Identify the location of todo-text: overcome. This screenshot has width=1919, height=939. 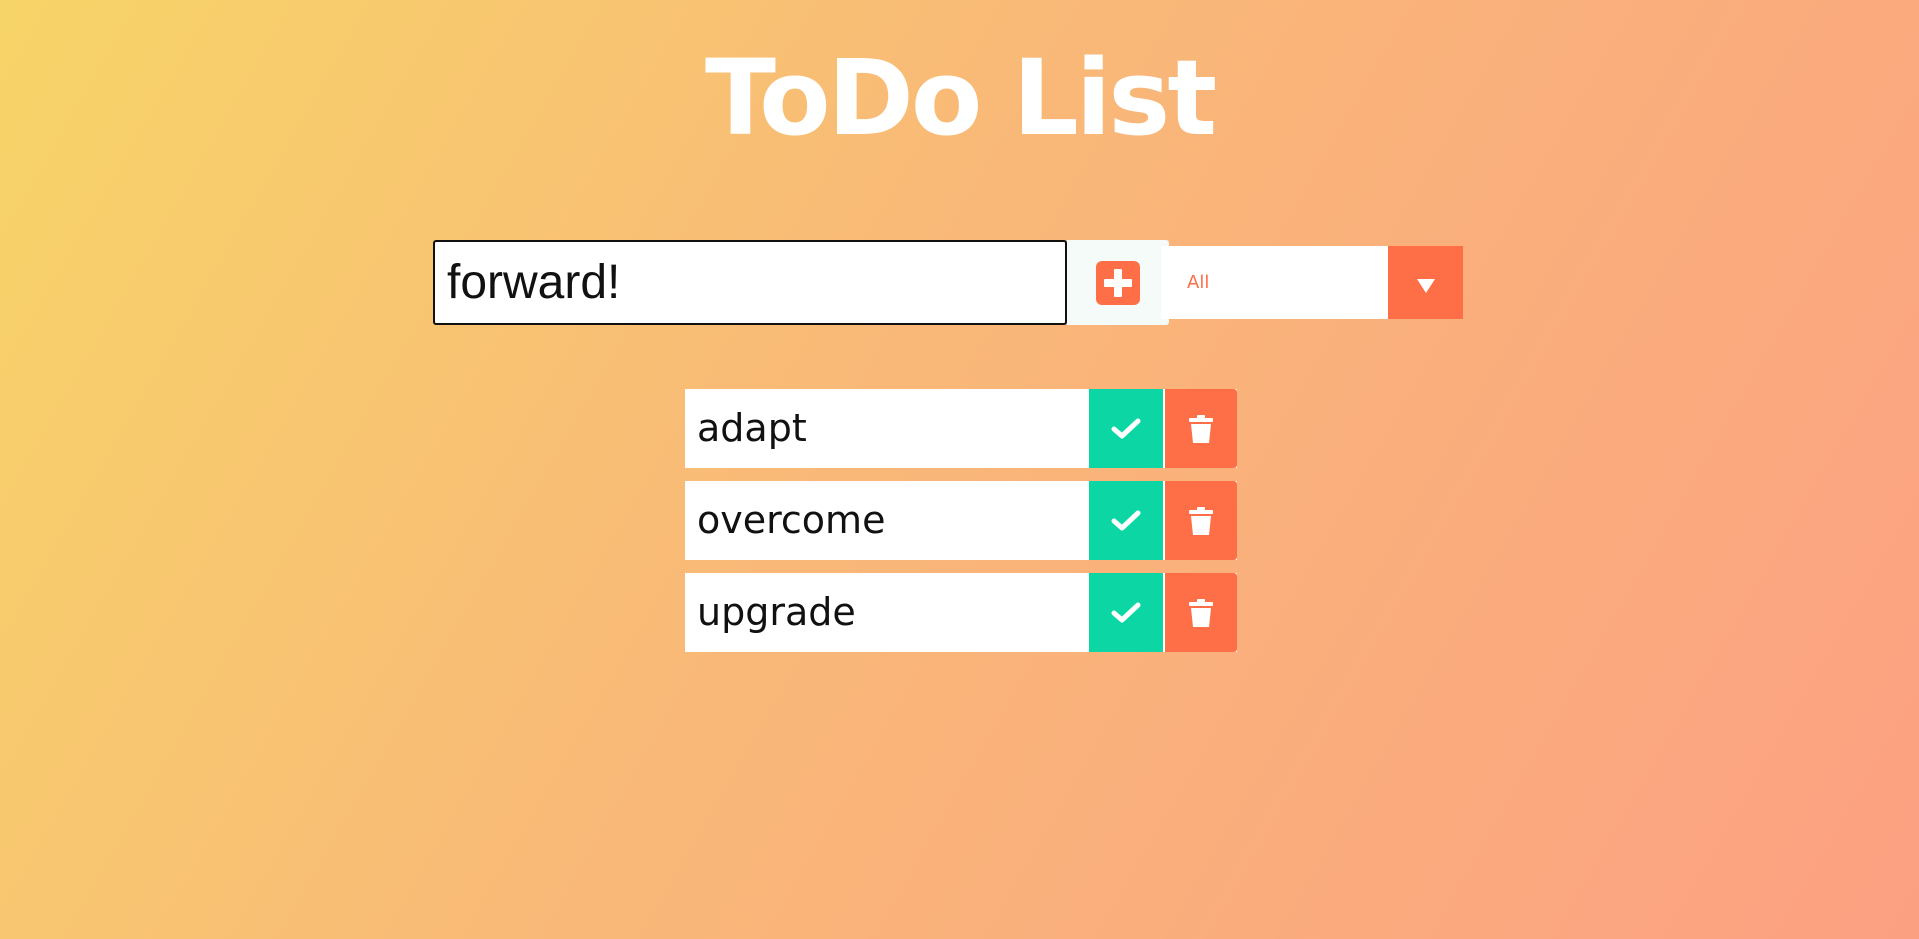
(791, 520).